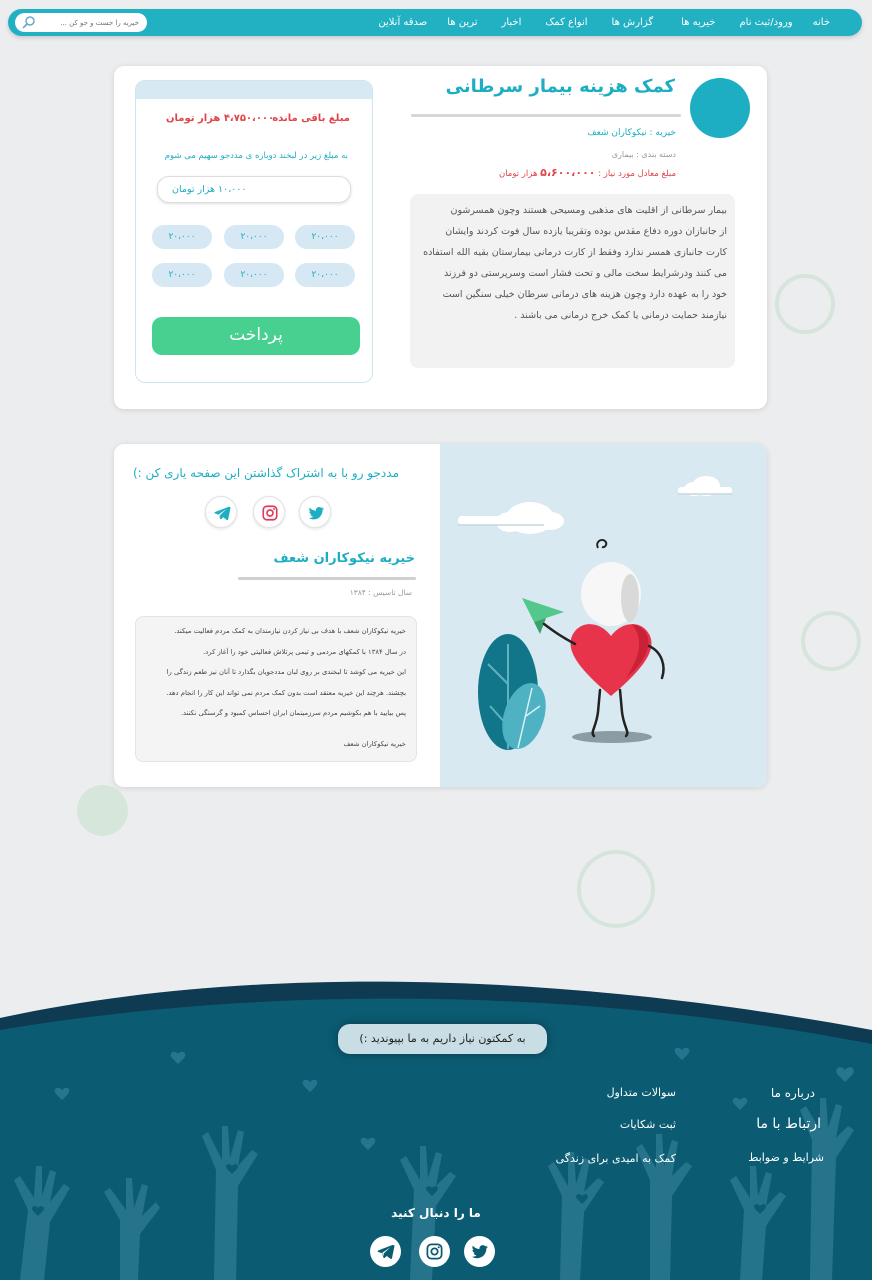  I want to click on remaining-label: مبلغ باقی مانده, so click(311, 118).